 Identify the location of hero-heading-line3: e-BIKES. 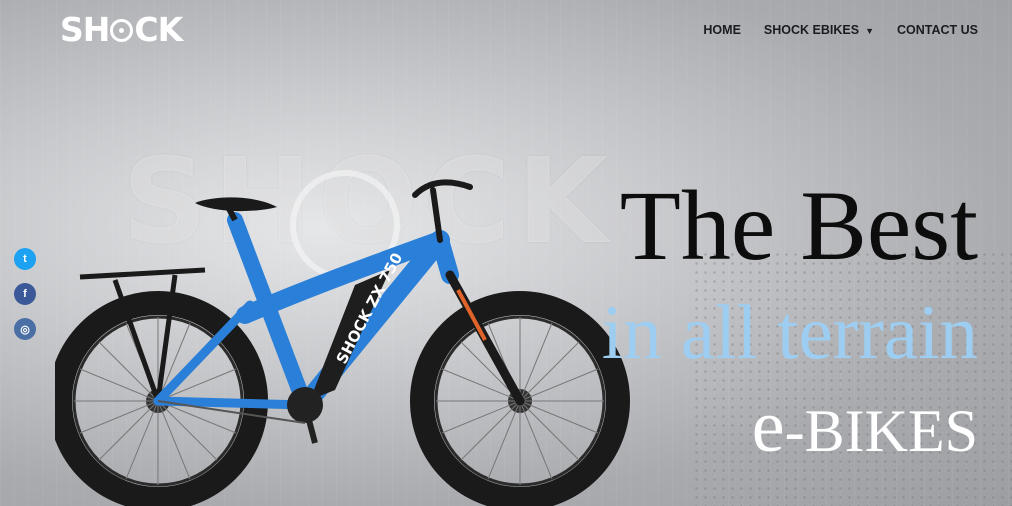
(865, 427).